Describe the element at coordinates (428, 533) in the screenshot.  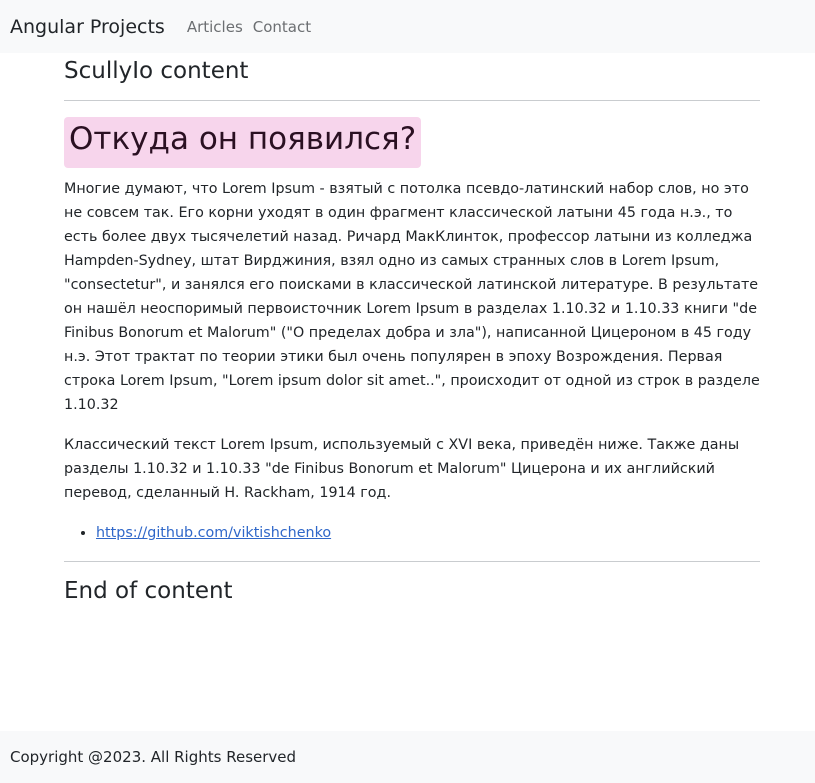
I see `list-item: https://github.com/viktishchenko` at that location.